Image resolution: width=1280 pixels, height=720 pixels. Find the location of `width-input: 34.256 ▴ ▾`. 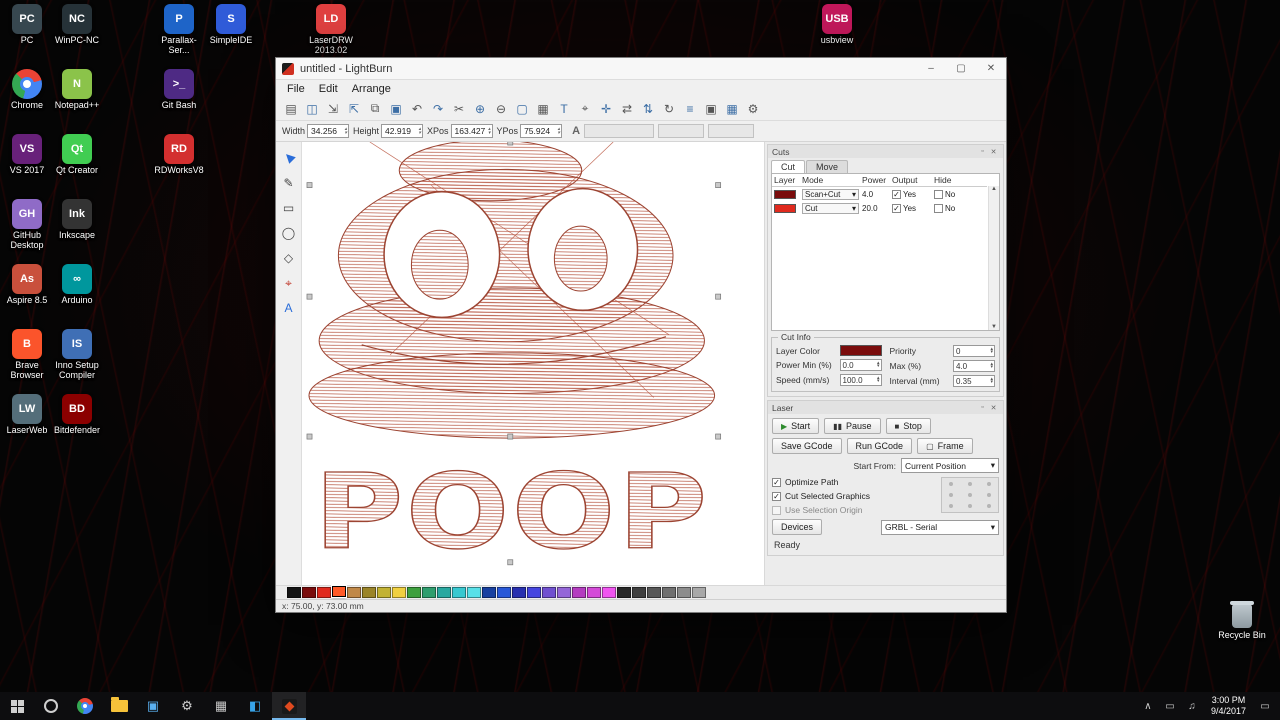

width-input: 34.256 ▴ ▾ is located at coordinates (328, 131).